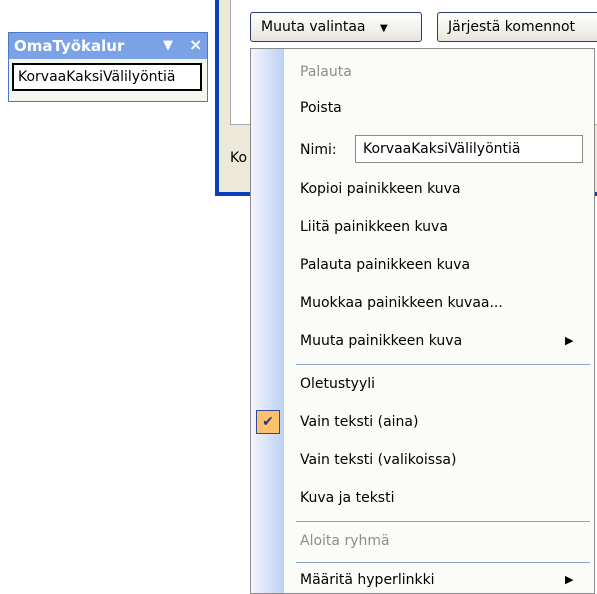  Describe the element at coordinates (359, 422) in the screenshot. I see `menu-item-label: Vain teksti (aina)` at that location.